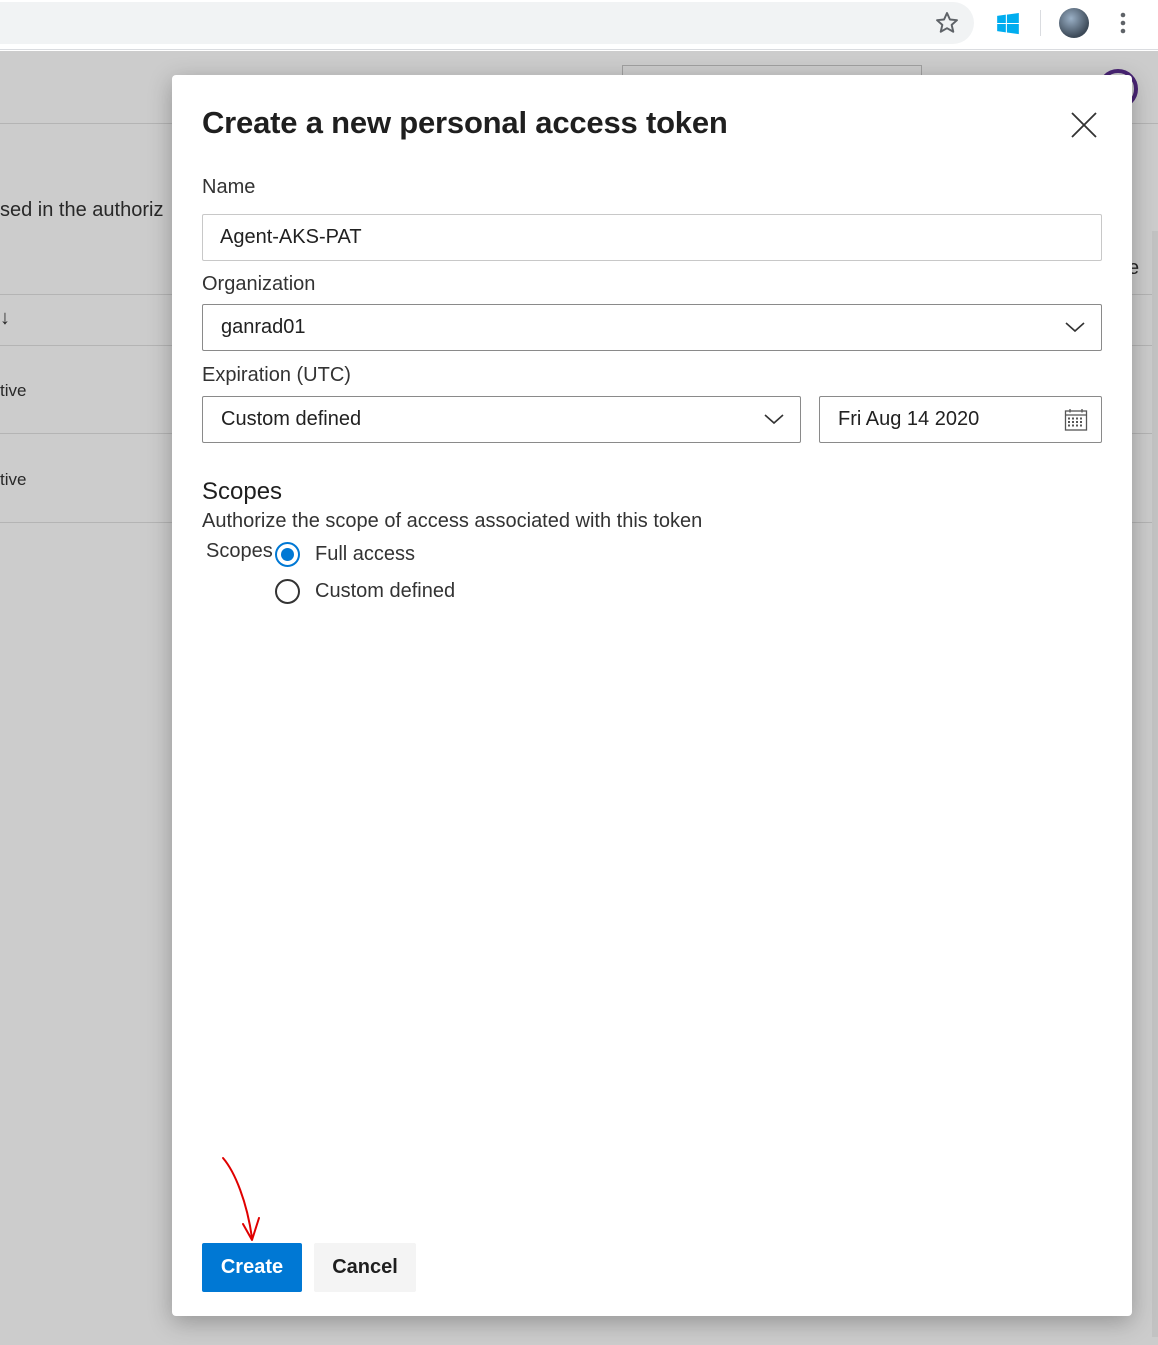 Image resolution: width=1158 pixels, height=1345 pixels. Describe the element at coordinates (291, 419) in the screenshot. I see `expiration-value: Custom defined` at that location.